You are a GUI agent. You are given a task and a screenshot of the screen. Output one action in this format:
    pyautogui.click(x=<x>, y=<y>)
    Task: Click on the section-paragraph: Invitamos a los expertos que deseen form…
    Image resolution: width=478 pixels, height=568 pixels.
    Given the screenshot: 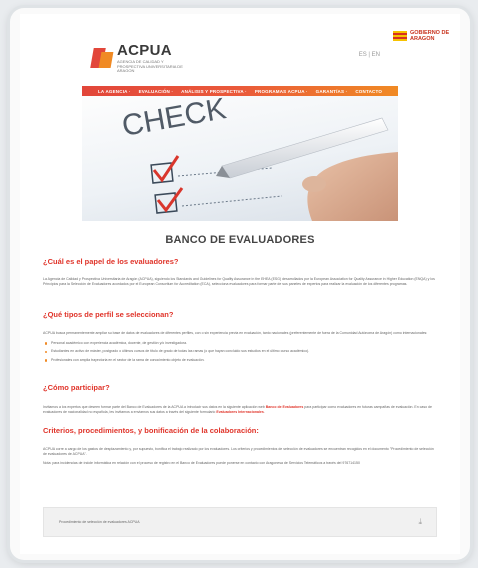 What is the action you would take?
    pyautogui.click(x=240, y=409)
    